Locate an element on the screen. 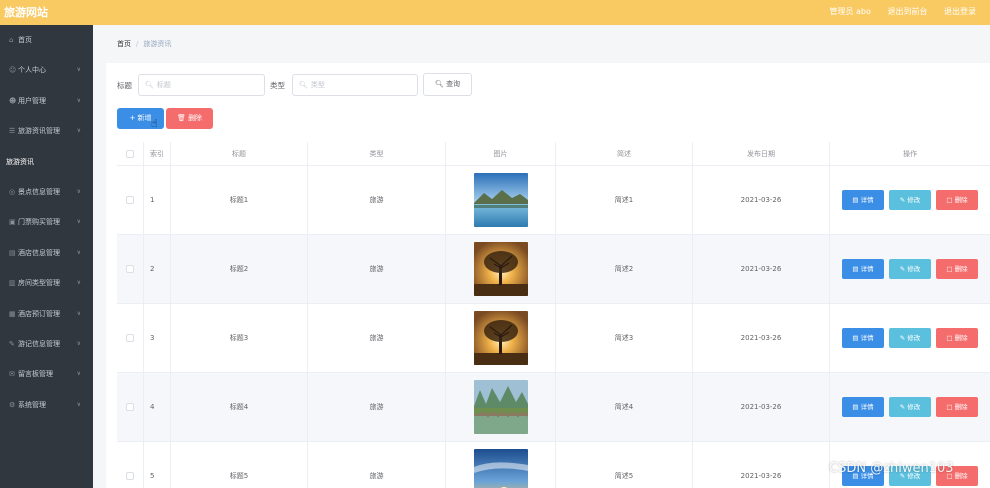 The height and width of the screenshot is (488, 990). hotel-icon: ▤ is located at coordinates (12, 252).